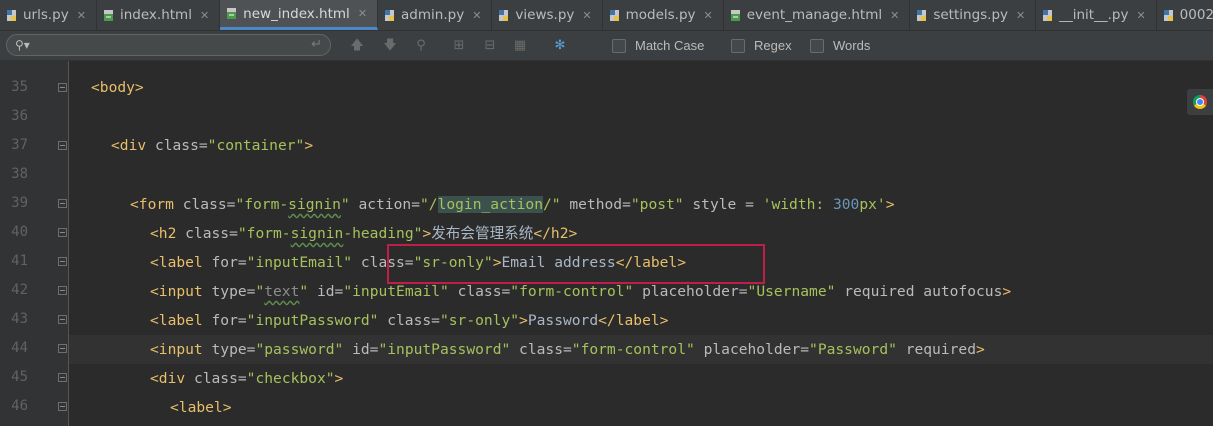  I want to click on line-number: 44, so click(19, 348).